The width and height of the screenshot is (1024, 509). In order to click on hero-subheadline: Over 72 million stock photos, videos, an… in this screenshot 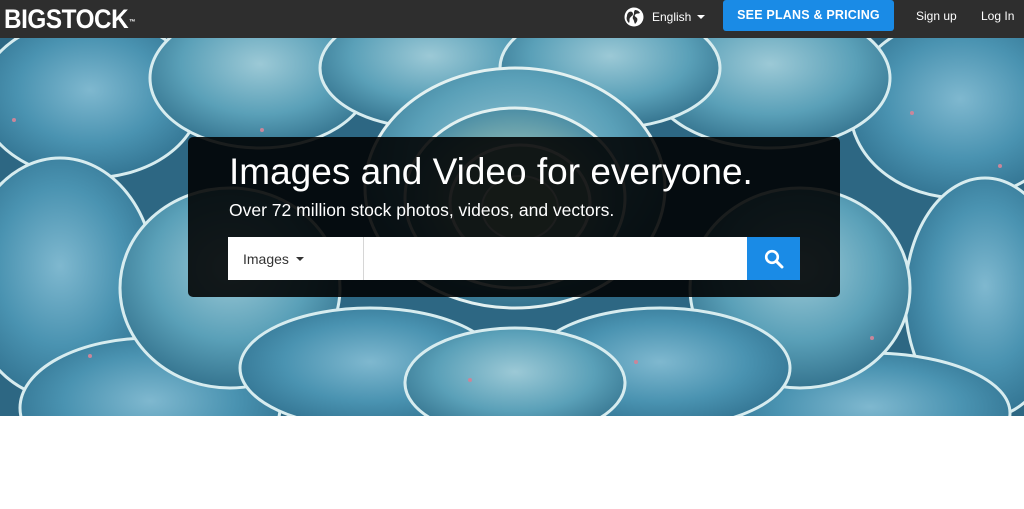, I will do `click(422, 210)`.